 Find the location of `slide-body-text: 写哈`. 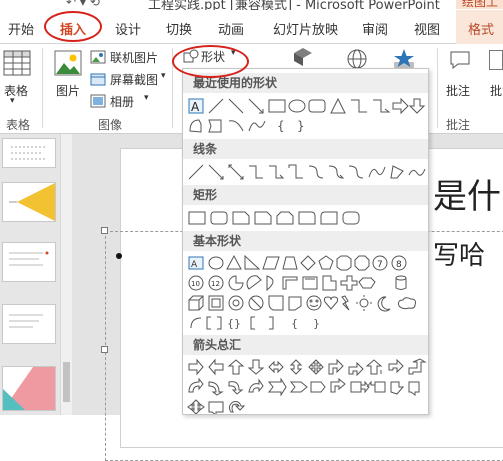

slide-body-text: 写哈 is located at coordinates (459, 253).